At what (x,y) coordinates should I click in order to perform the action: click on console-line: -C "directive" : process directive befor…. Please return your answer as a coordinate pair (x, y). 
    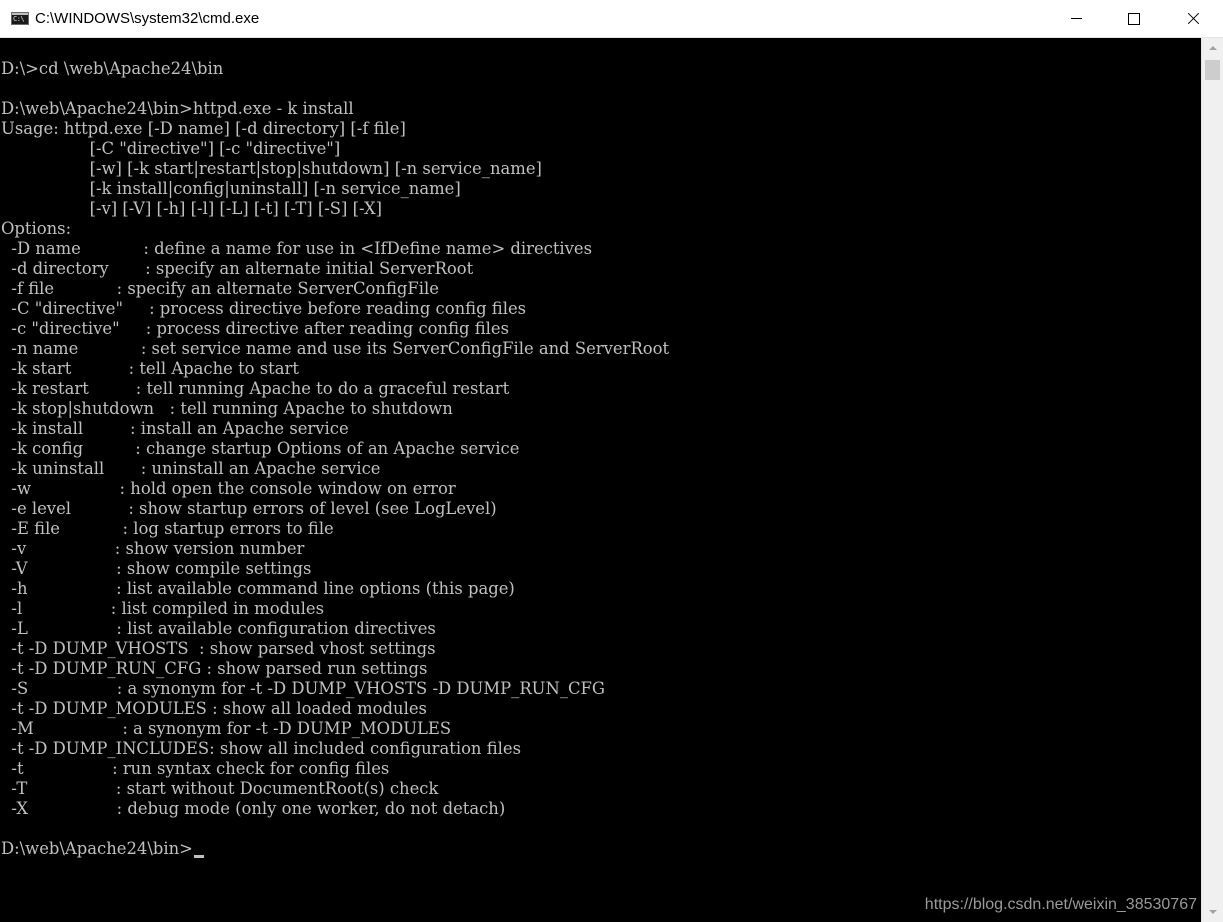
    Looking at the image, I should click on (264, 308).